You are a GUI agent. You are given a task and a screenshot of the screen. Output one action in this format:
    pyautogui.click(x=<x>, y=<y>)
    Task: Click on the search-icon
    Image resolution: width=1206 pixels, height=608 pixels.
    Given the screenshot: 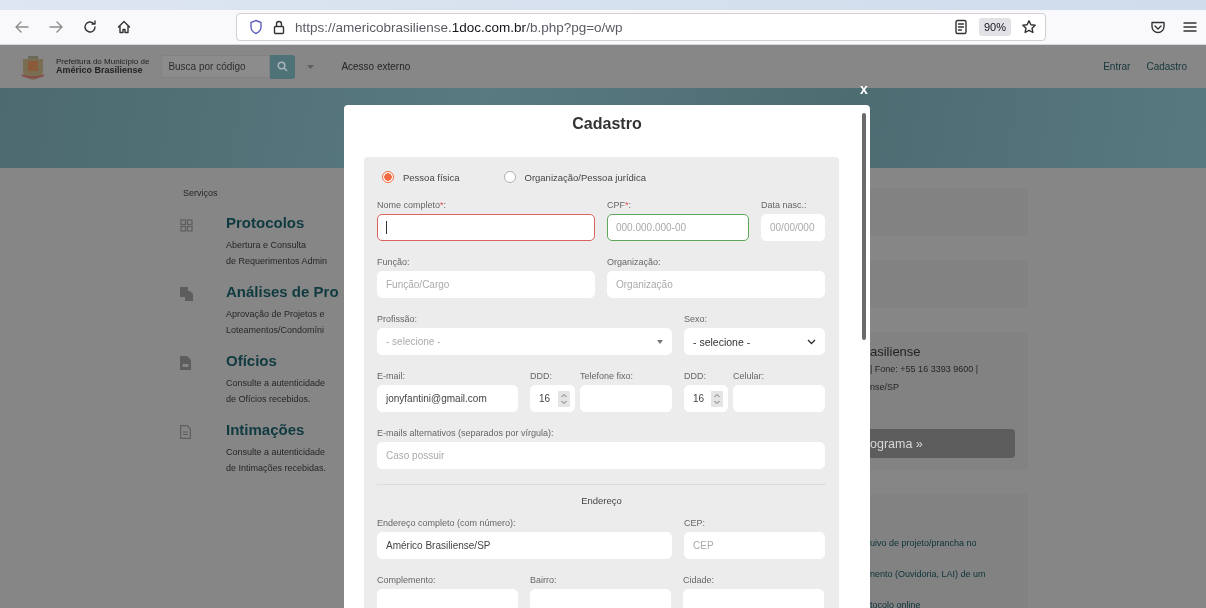 What is the action you would take?
    pyautogui.click(x=283, y=66)
    